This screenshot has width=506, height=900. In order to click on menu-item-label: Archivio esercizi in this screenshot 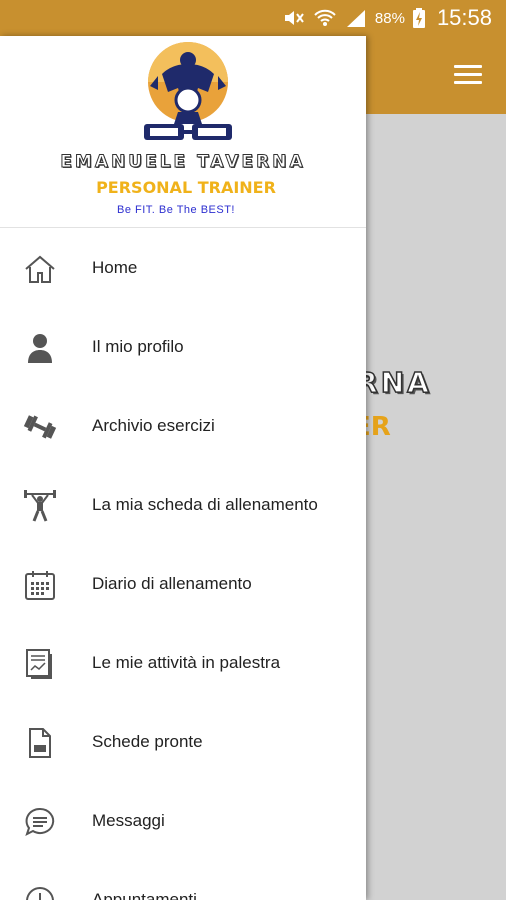, I will do `click(153, 425)`.